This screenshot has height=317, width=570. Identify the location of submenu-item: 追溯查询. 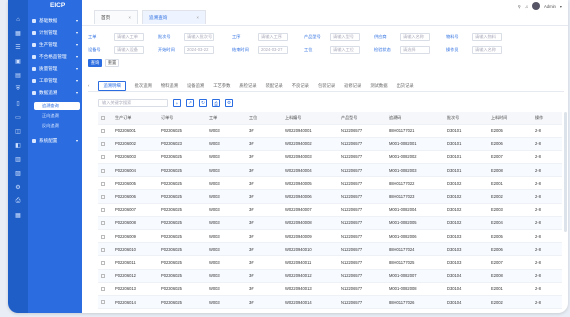
(57, 106).